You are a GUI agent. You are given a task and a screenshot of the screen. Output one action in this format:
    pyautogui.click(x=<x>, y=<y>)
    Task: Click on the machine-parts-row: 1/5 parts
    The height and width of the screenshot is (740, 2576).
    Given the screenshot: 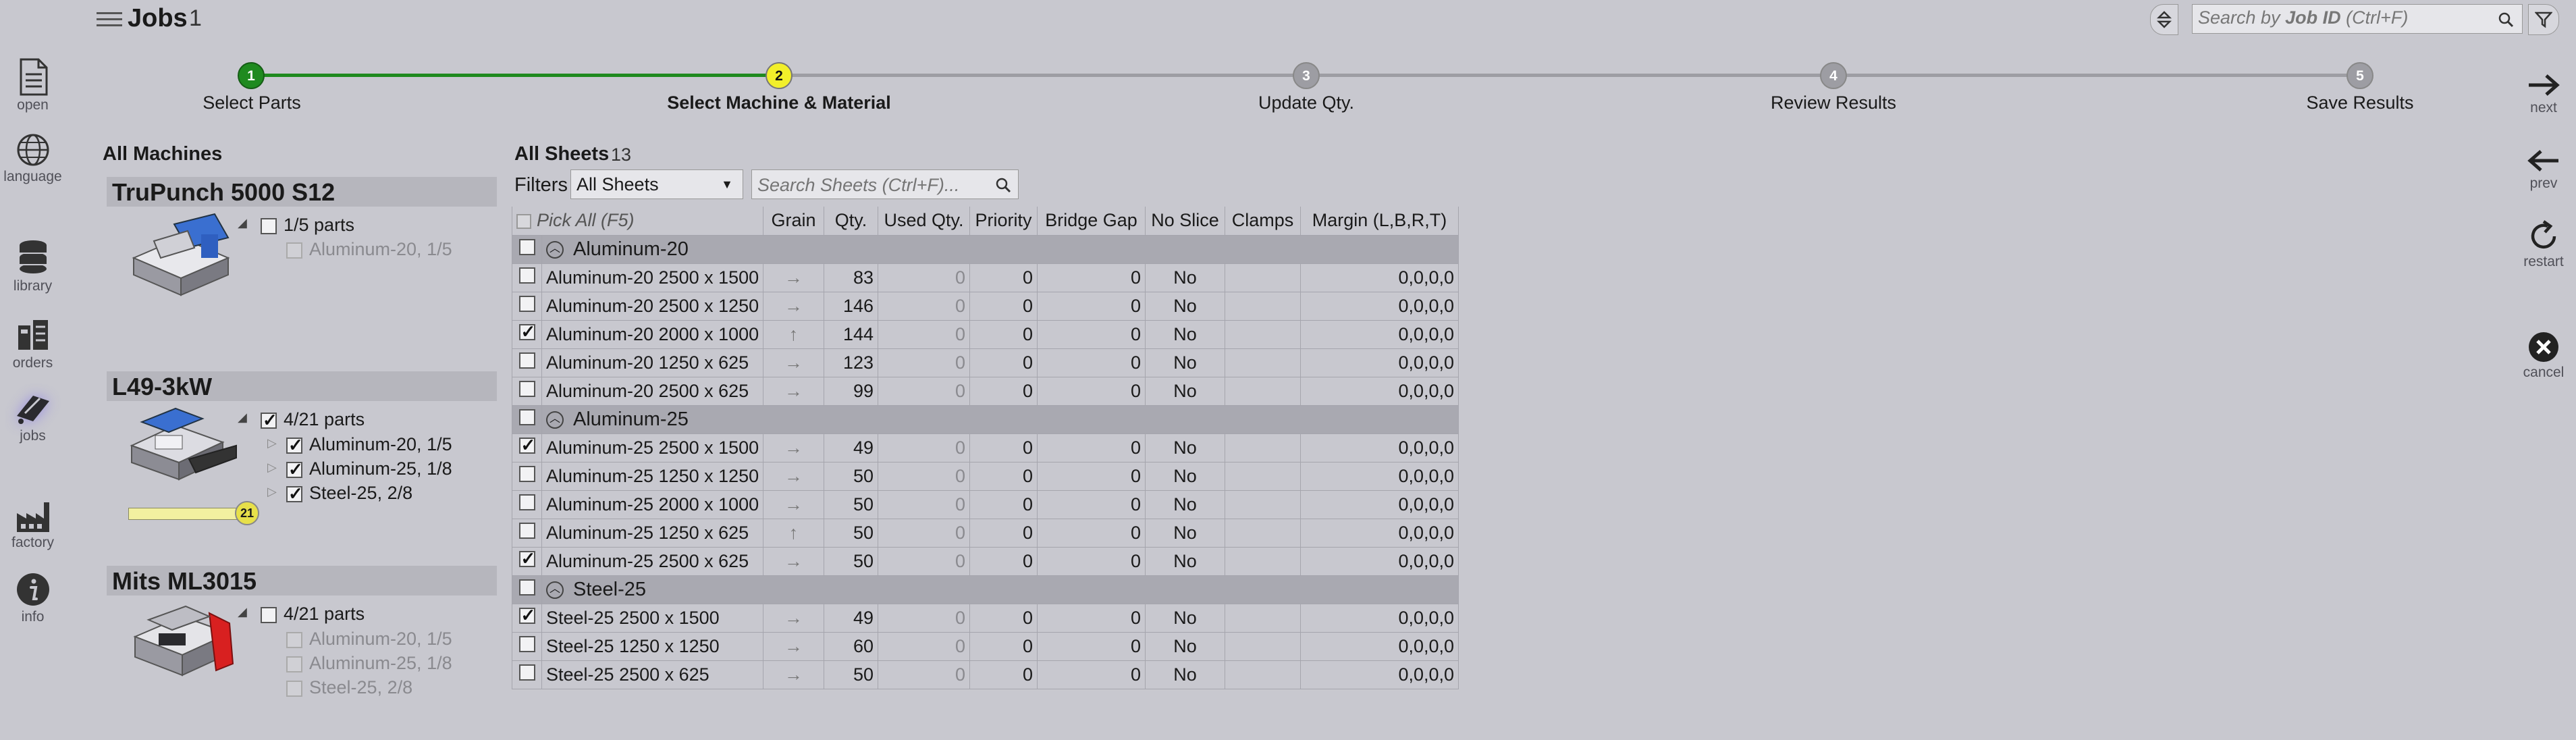 What is the action you would take?
    pyautogui.click(x=307, y=225)
    